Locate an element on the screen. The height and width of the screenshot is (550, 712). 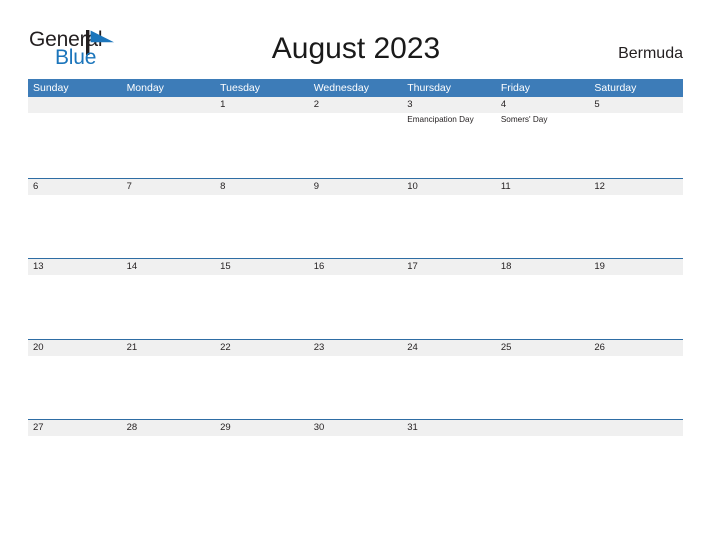
day-number-23: 23 is located at coordinates (356, 348).